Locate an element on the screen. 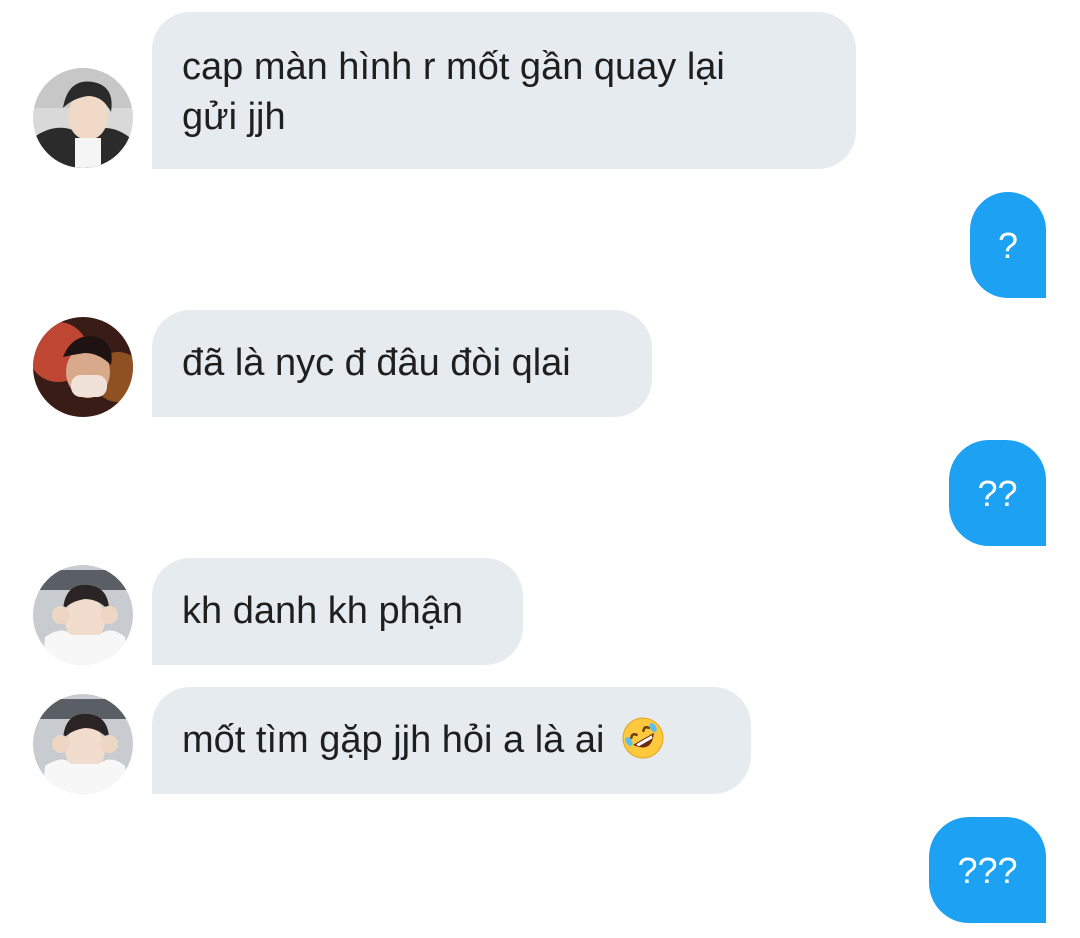 The height and width of the screenshot is (938, 1080). incoming-message-bubble: mốt tìm gặp jjh hỏi a là ai is located at coordinates (451, 740).